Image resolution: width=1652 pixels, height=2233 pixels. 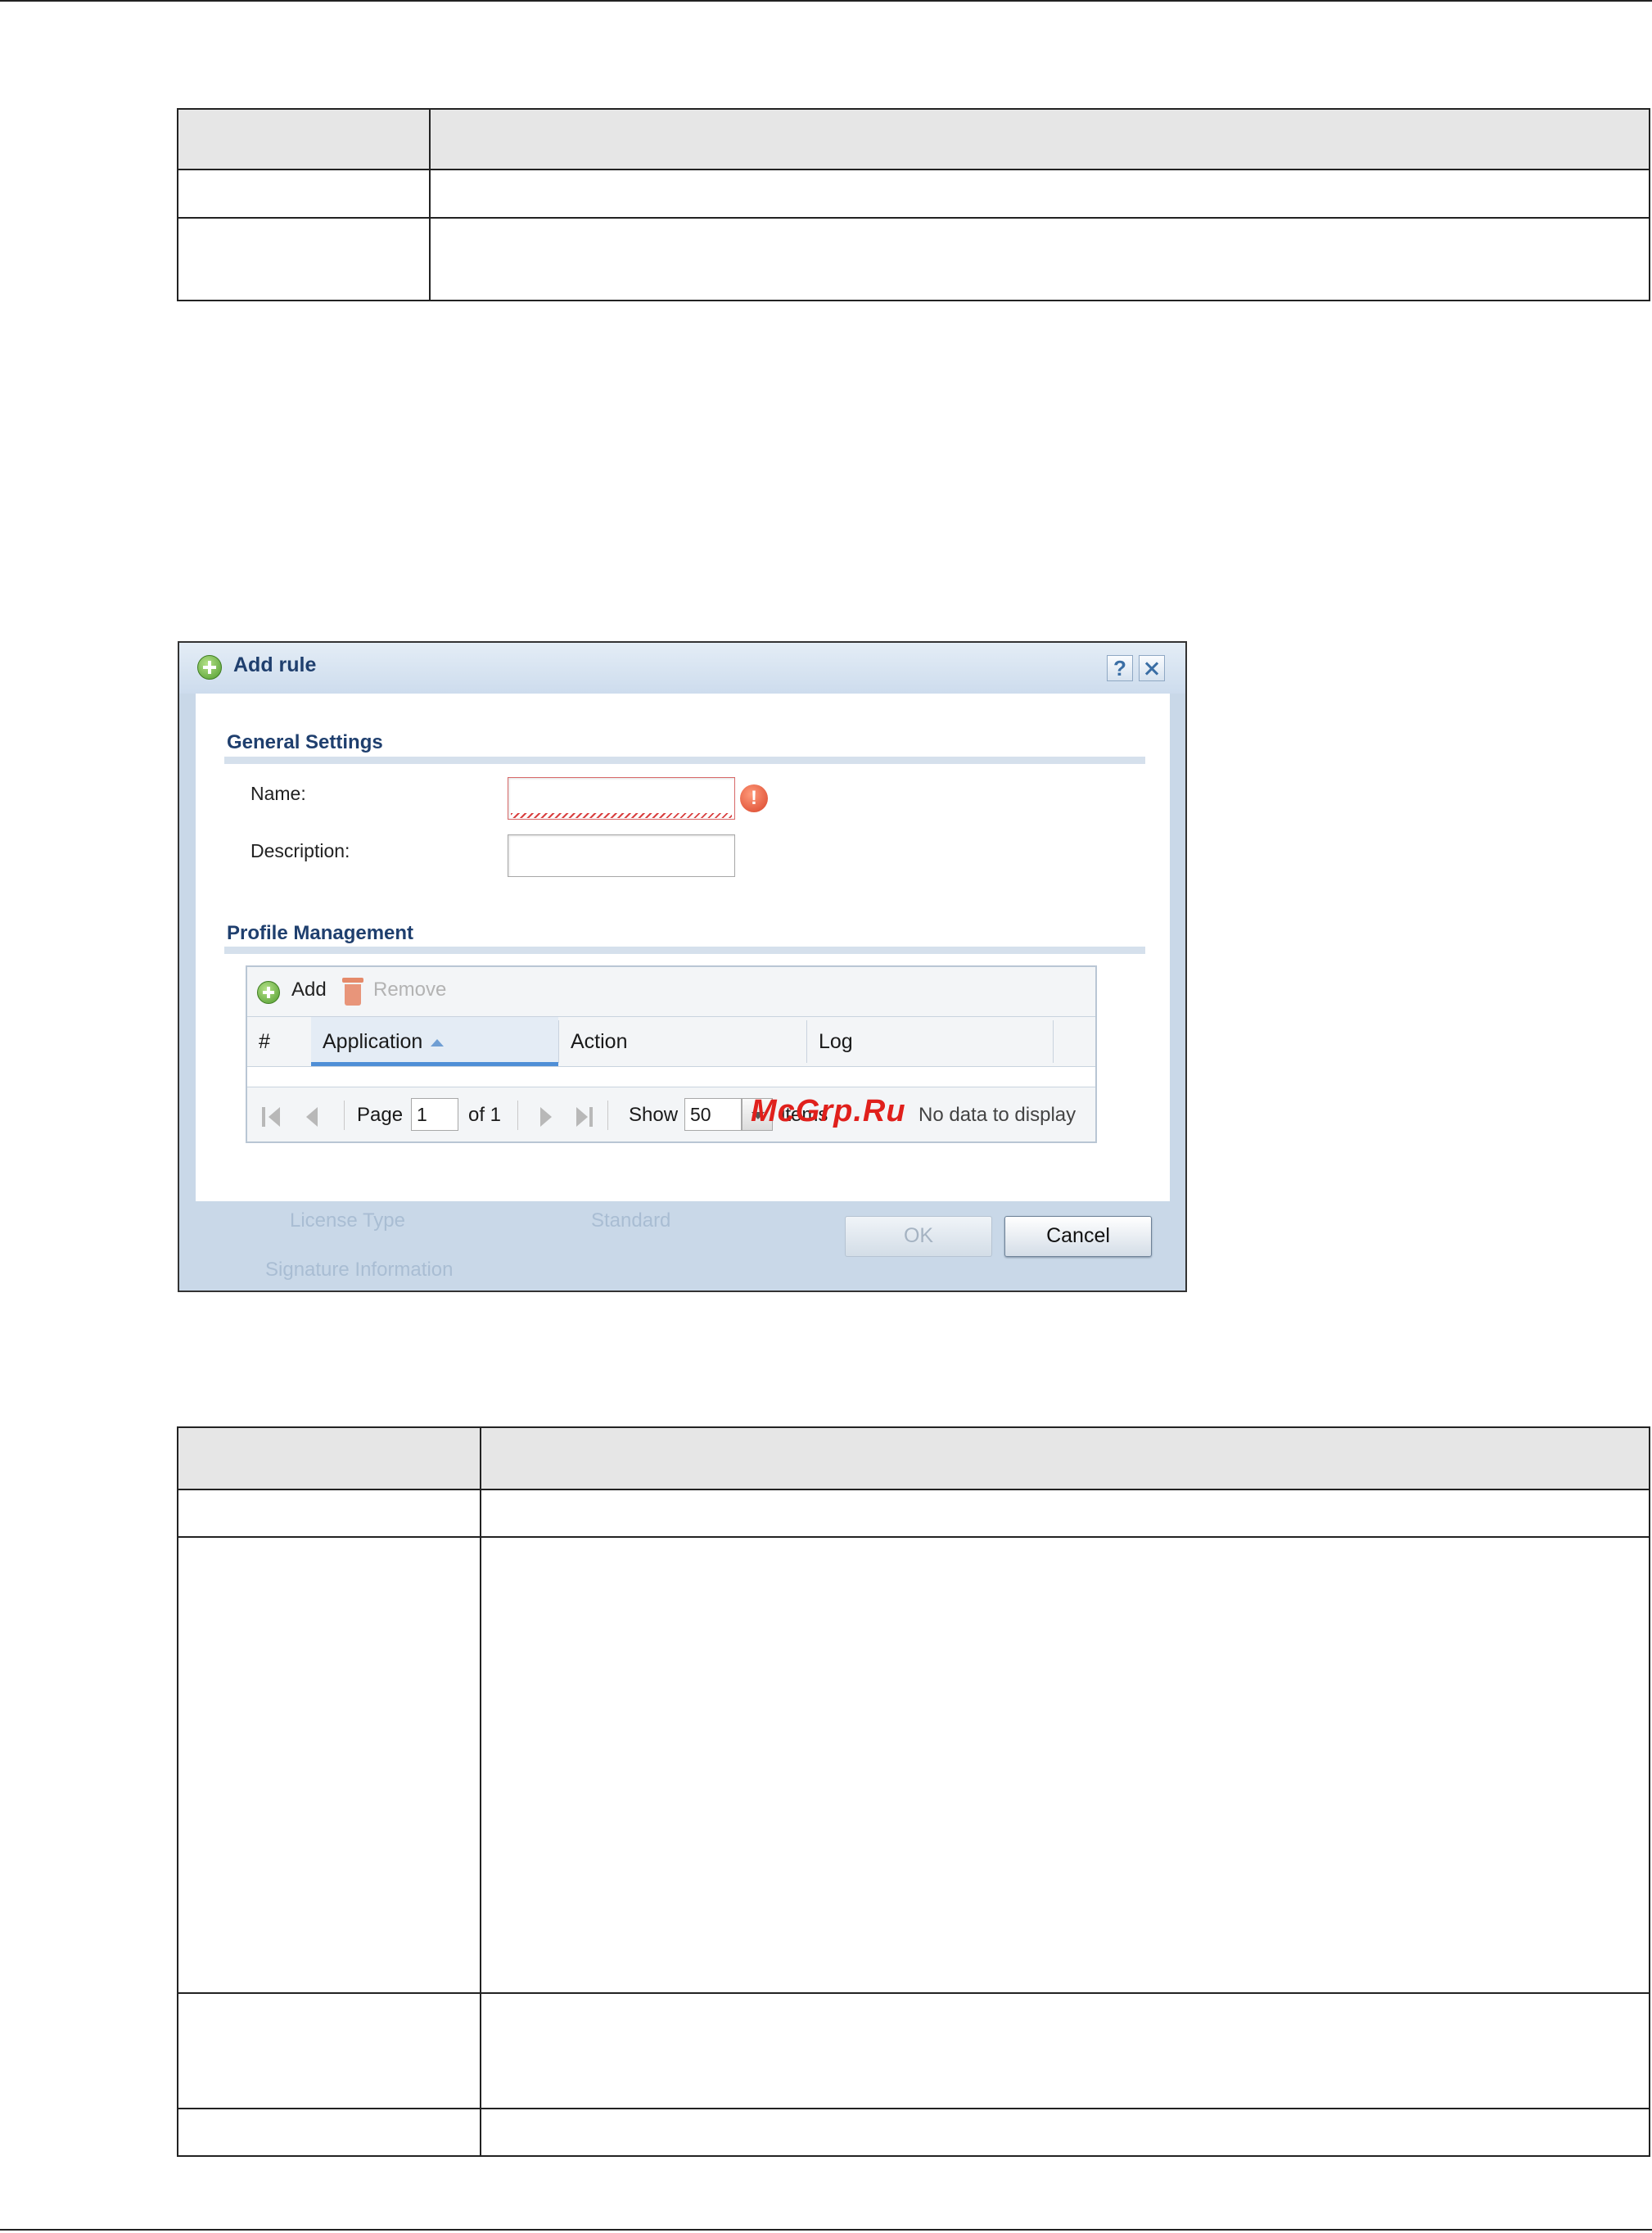 What do you see at coordinates (1078, 1236) in the screenshot?
I see `cancel-button: Cancel` at bounding box center [1078, 1236].